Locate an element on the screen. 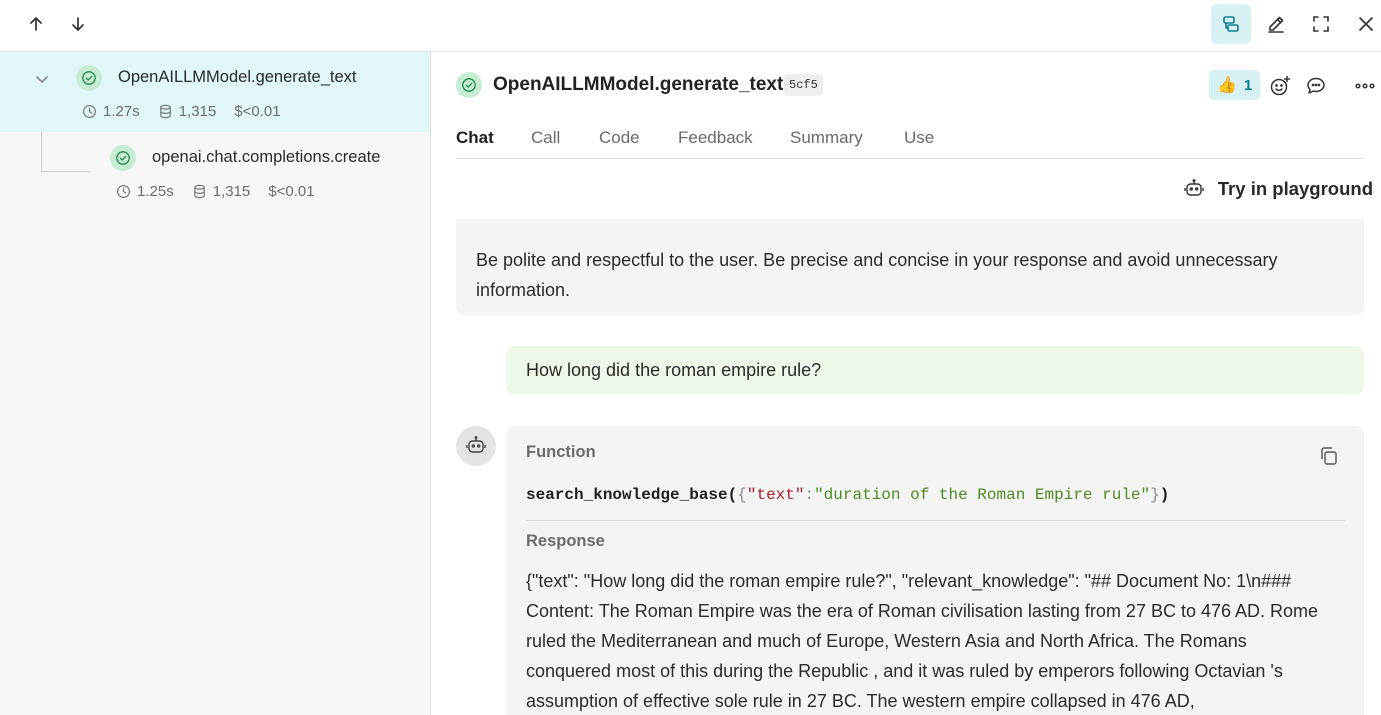 Image resolution: width=1381 pixels, height=715 pixels. tree-node-title: OpenAILLMModel.generate_text is located at coordinates (237, 77).